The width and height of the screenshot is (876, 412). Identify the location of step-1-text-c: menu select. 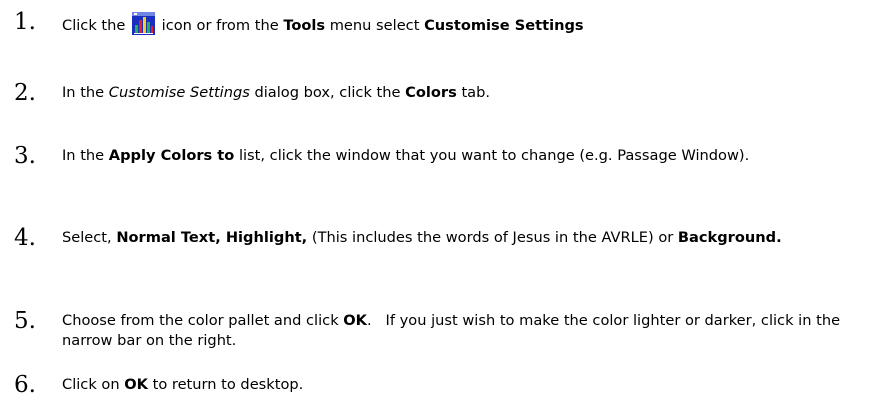
(374, 25).